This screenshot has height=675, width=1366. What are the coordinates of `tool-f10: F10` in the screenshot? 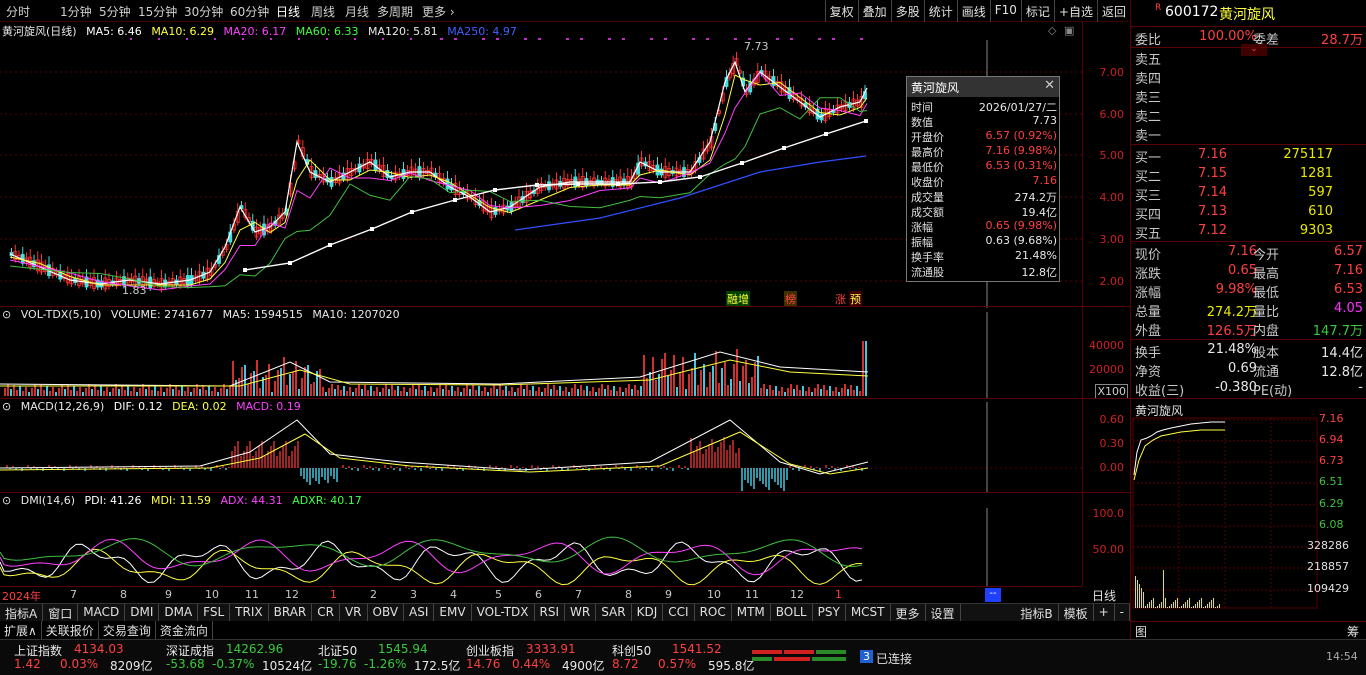 It's located at (1005, 11).